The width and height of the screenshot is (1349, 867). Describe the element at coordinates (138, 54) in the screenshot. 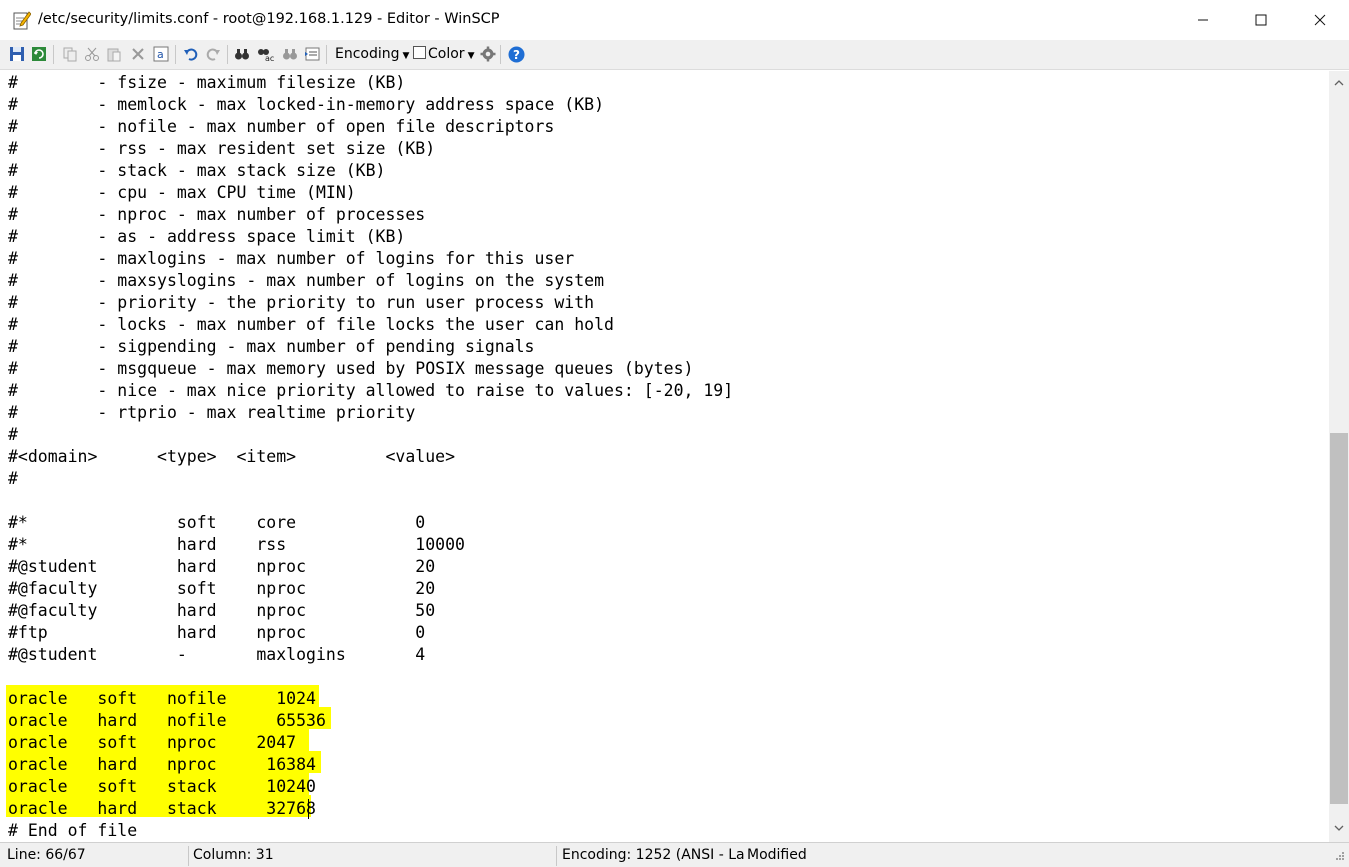

I see `delete-icon` at that location.